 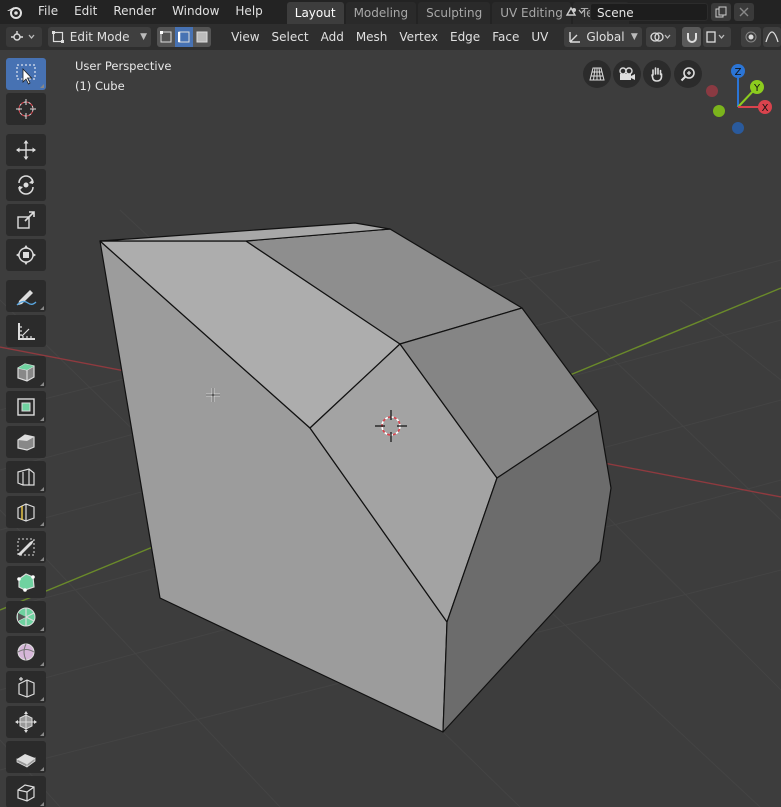 I want to click on menu-face: Face, so click(x=505, y=37).